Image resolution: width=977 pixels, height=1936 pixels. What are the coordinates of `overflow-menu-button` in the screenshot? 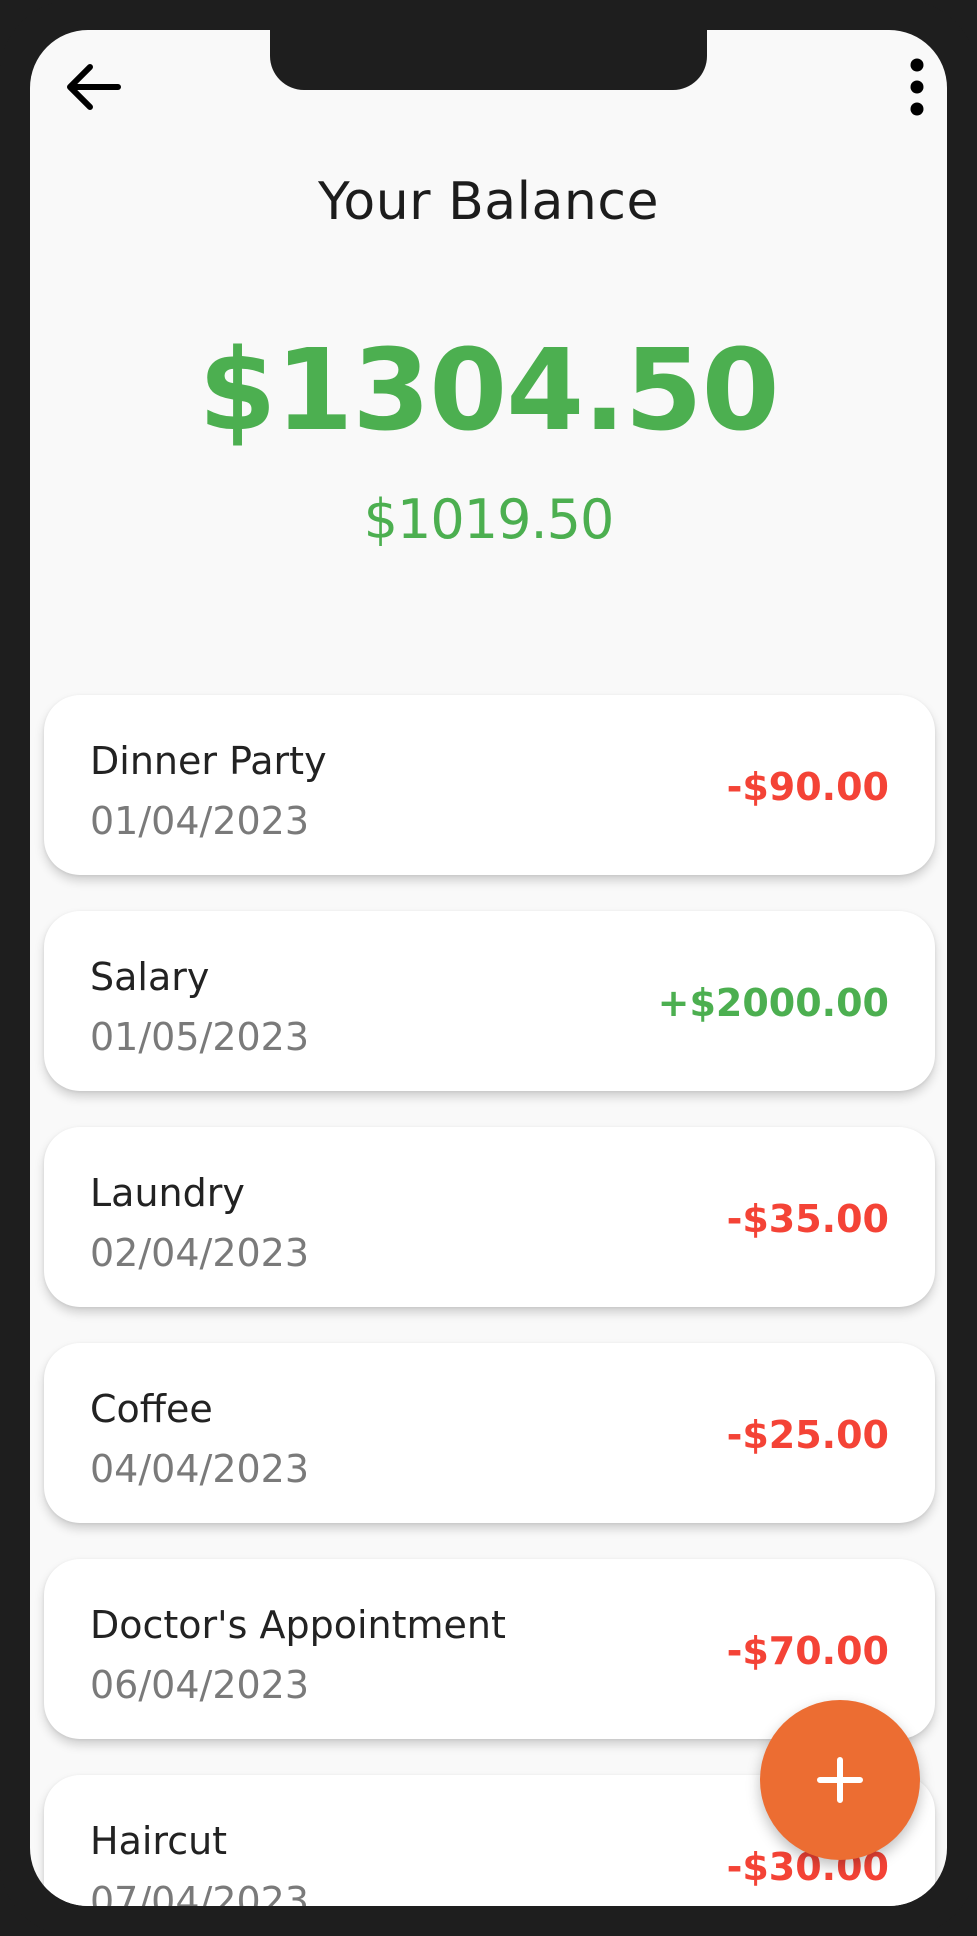 It's located at (917, 87).